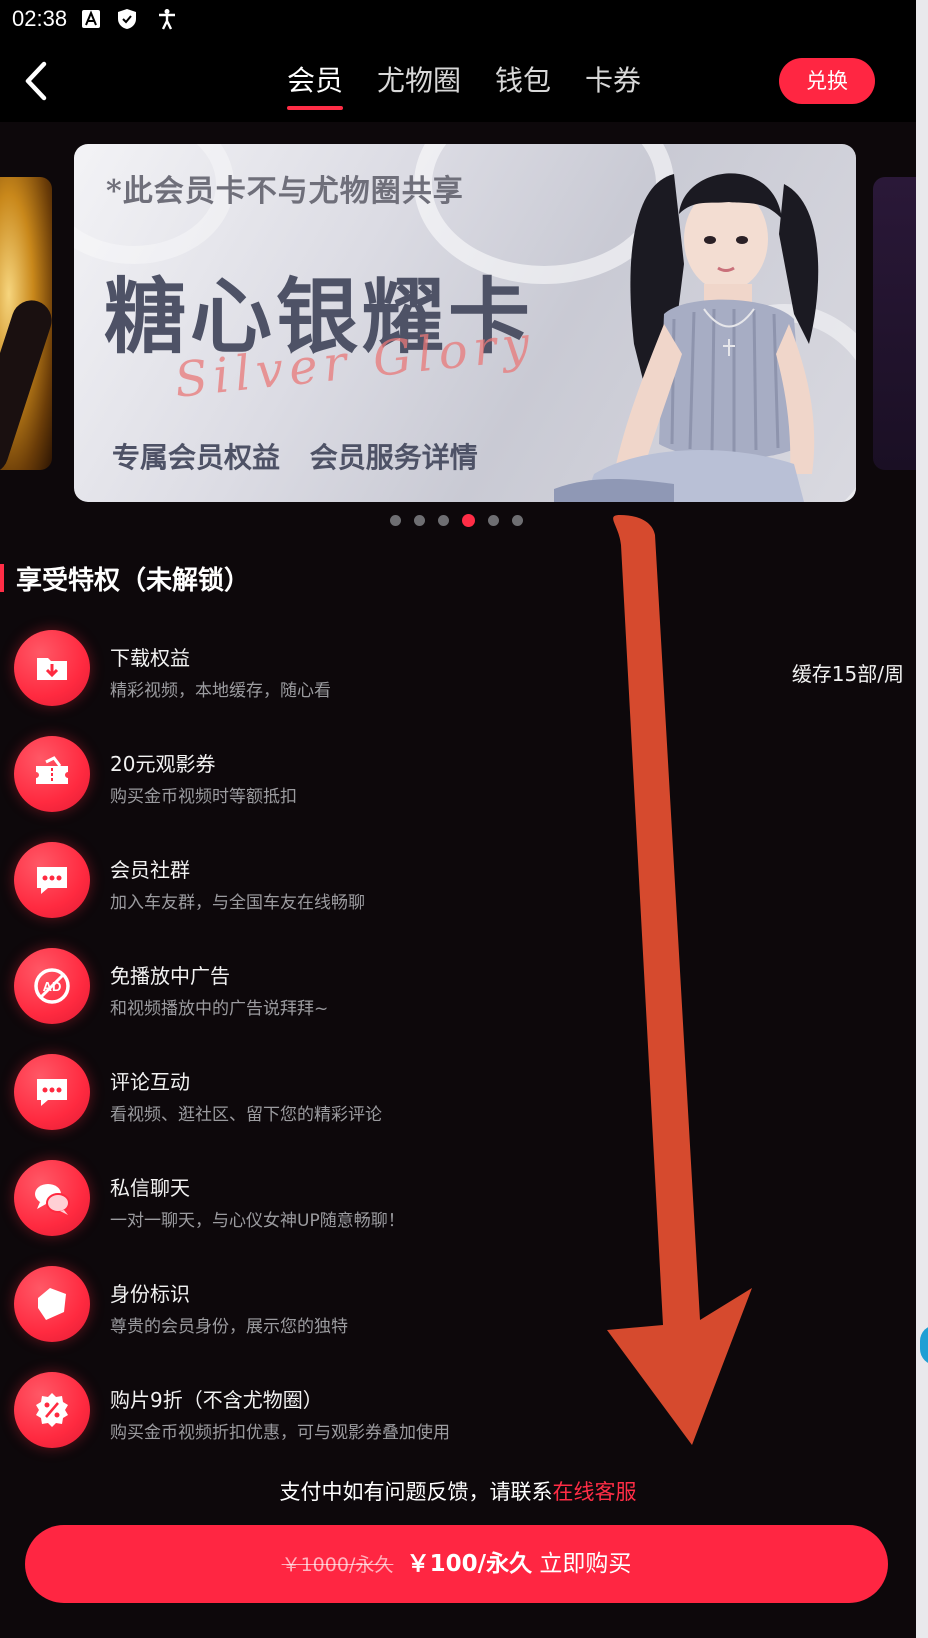 The image size is (928, 1638). What do you see at coordinates (170, 976) in the screenshot?
I see `privilege-name: 免播放中广告` at bounding box center [170, 976].